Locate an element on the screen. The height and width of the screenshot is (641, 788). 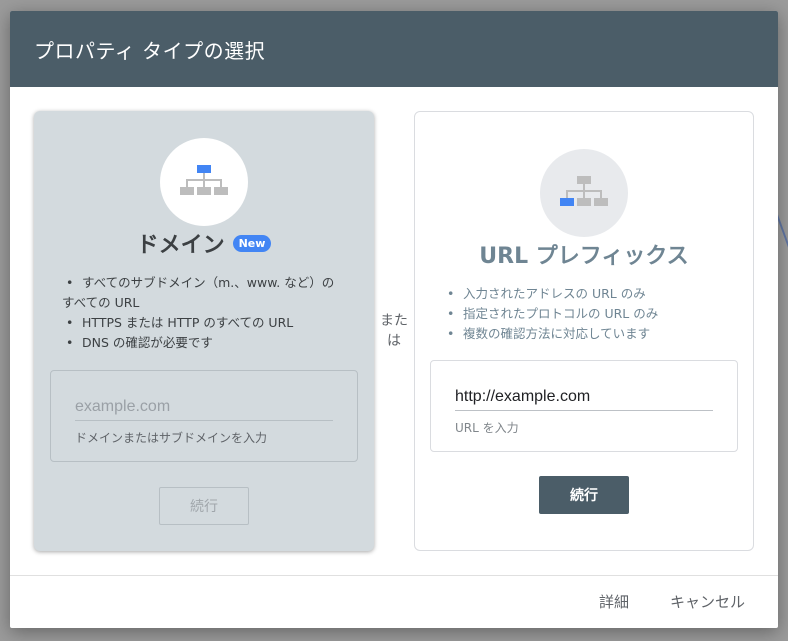
url-card-title: URL プレフィックス is located at coordinates (584, 256).